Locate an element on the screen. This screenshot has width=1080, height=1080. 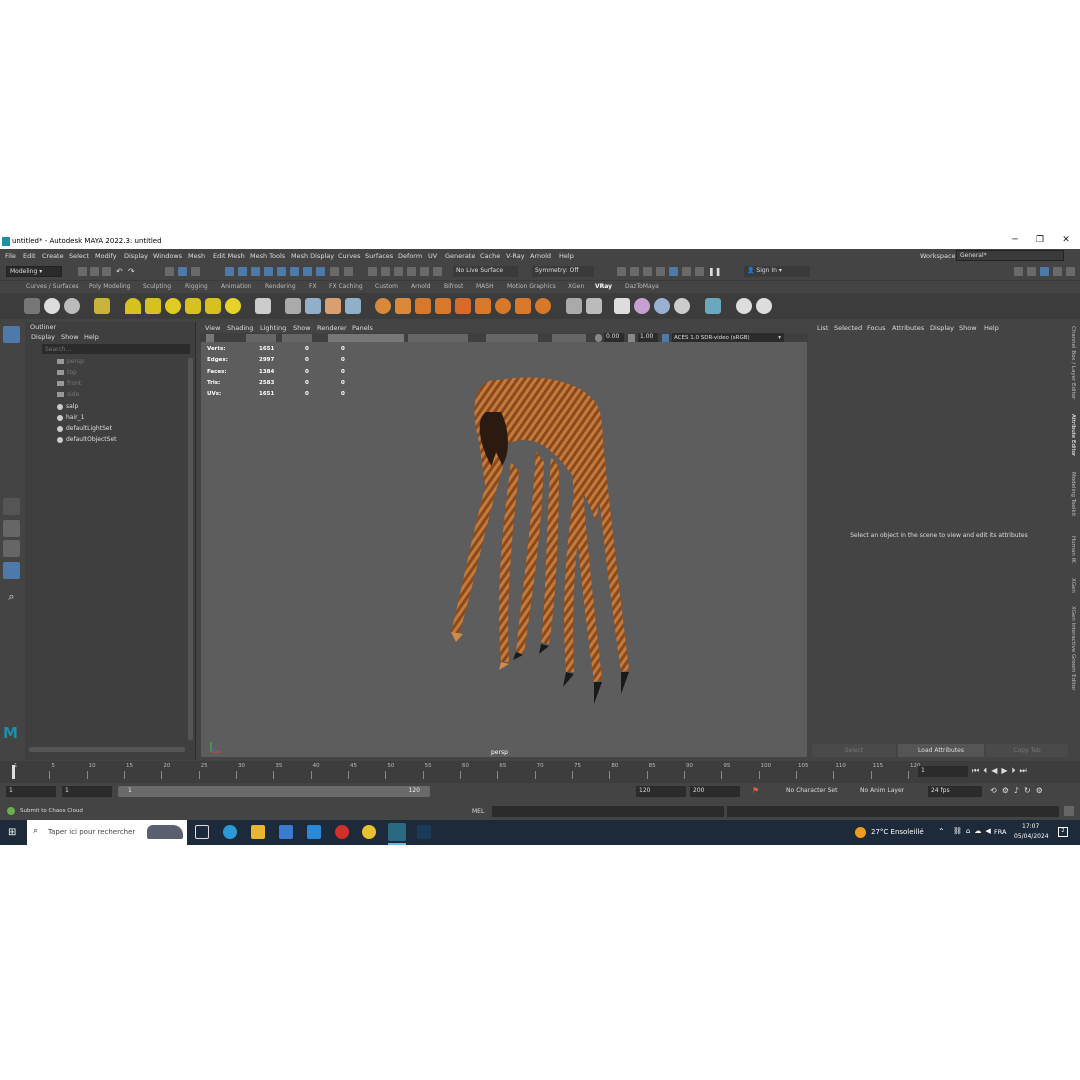
save-scene-icon is located at coordinates (106, 271).